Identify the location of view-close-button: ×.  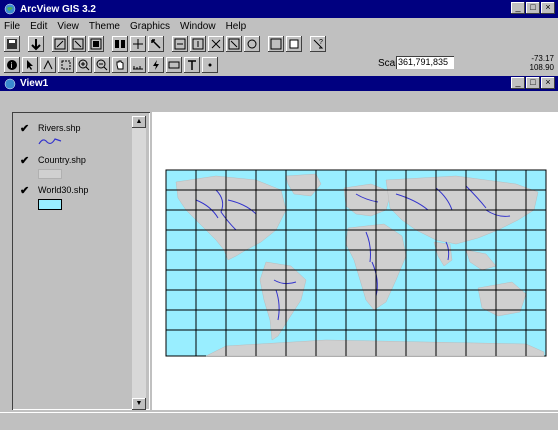
(548, 83).